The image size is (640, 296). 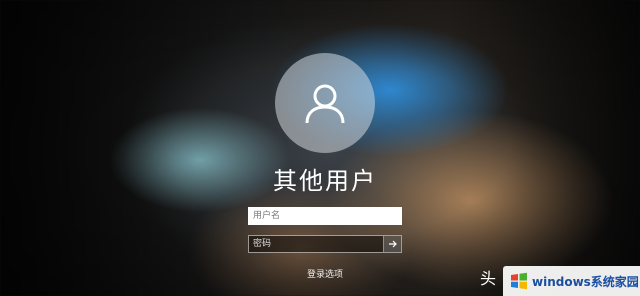 I want to click on user-avatar, so click(x=325, y=103).